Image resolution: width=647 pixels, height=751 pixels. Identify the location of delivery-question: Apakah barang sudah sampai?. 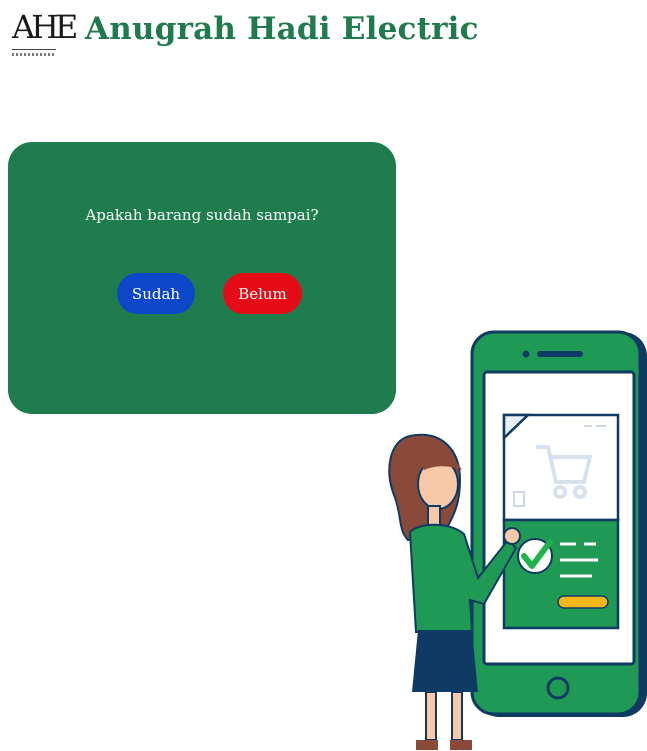
(202, 215).